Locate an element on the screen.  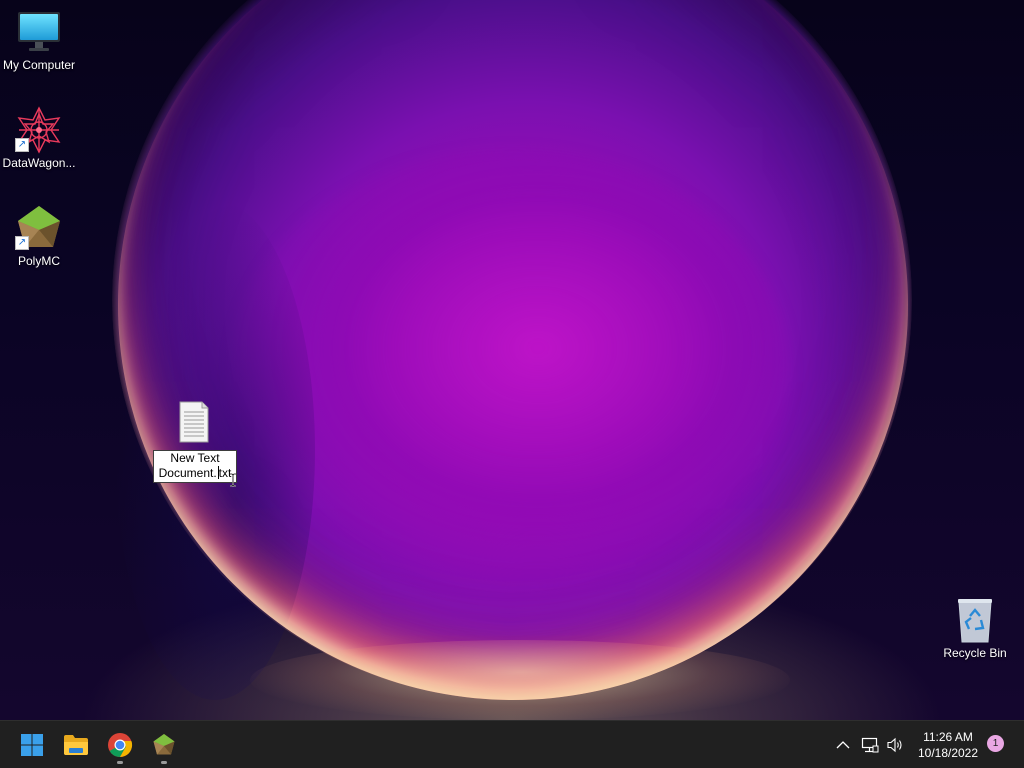
clock-time: 11:26 AM is located at coordinates (948, 737).